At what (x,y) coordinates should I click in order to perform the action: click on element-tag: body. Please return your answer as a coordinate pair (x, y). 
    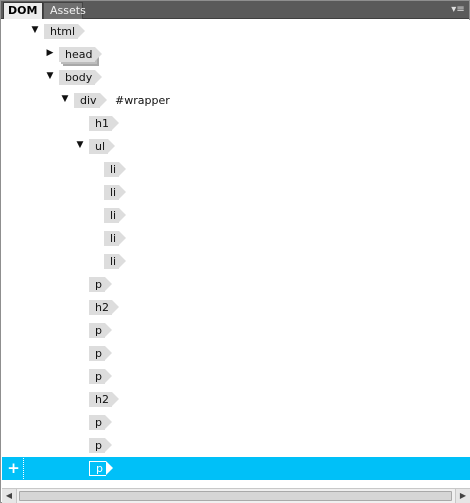
    Looking at the image, I should click on (80, 77).